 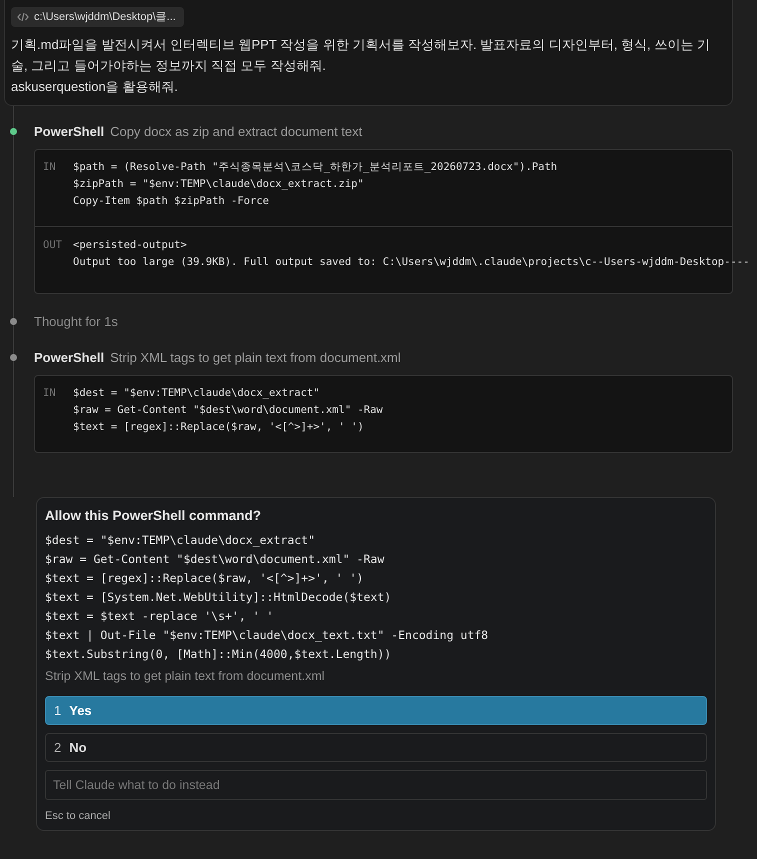 I want to click on tool-description: Copy docx as zip and extract document text, so click(x=236, y=131).